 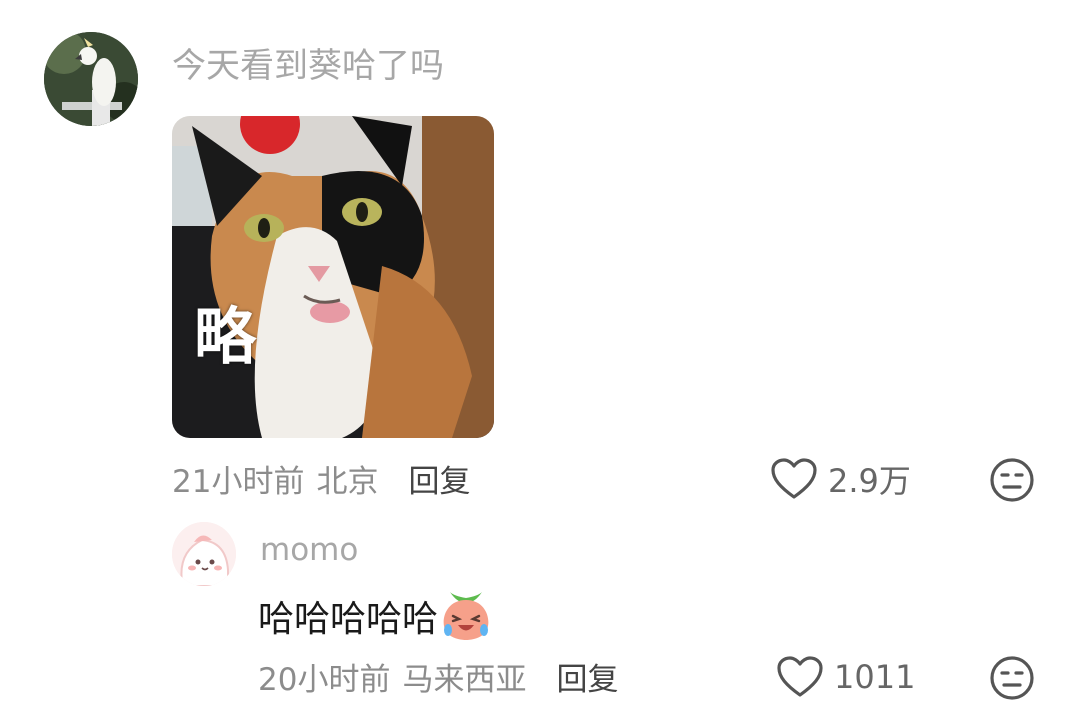 I want to click on reply-reaction-button, so click(x=1012, y=678).